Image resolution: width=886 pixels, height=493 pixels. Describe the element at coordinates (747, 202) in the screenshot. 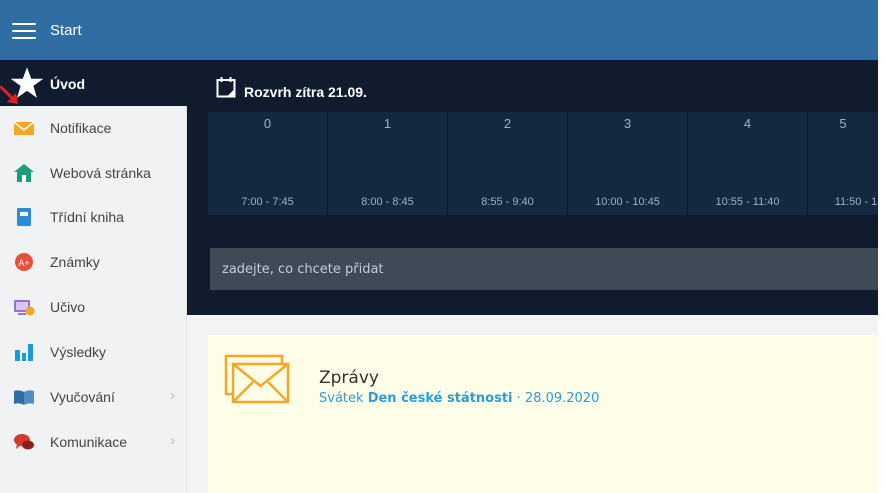

I see `period-time: 10:55 - 11:40` at that location.